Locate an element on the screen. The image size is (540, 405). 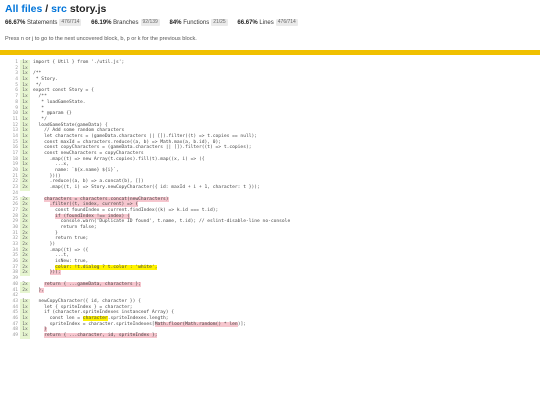
stat-branches-fraction: 92/139 is located at coordinates (150, 22).